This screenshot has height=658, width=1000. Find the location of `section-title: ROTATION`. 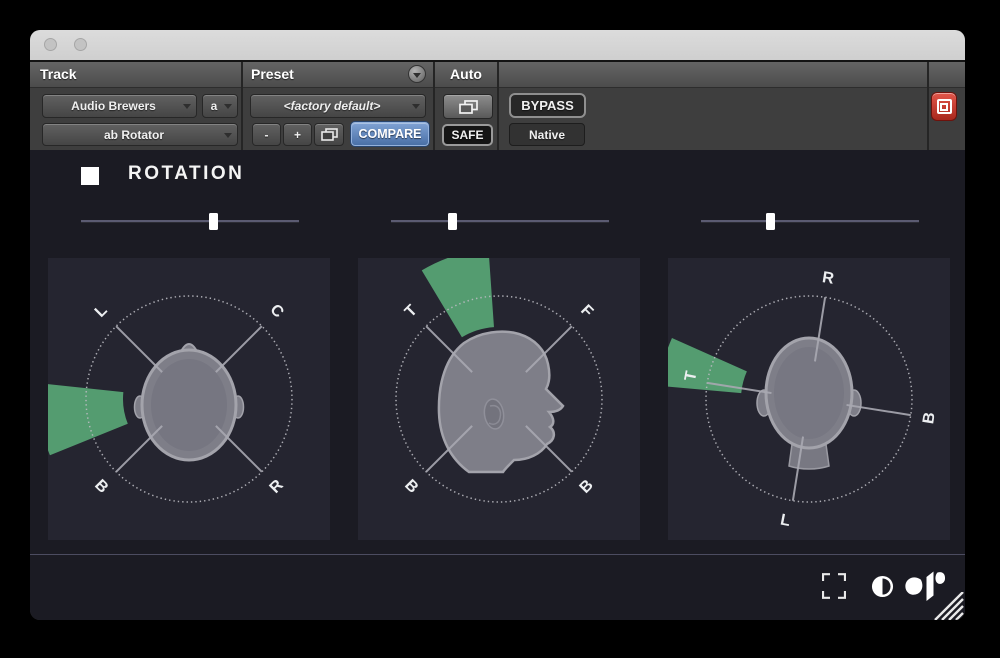

section-title: ROTATION is located at coordinates (186, 173).